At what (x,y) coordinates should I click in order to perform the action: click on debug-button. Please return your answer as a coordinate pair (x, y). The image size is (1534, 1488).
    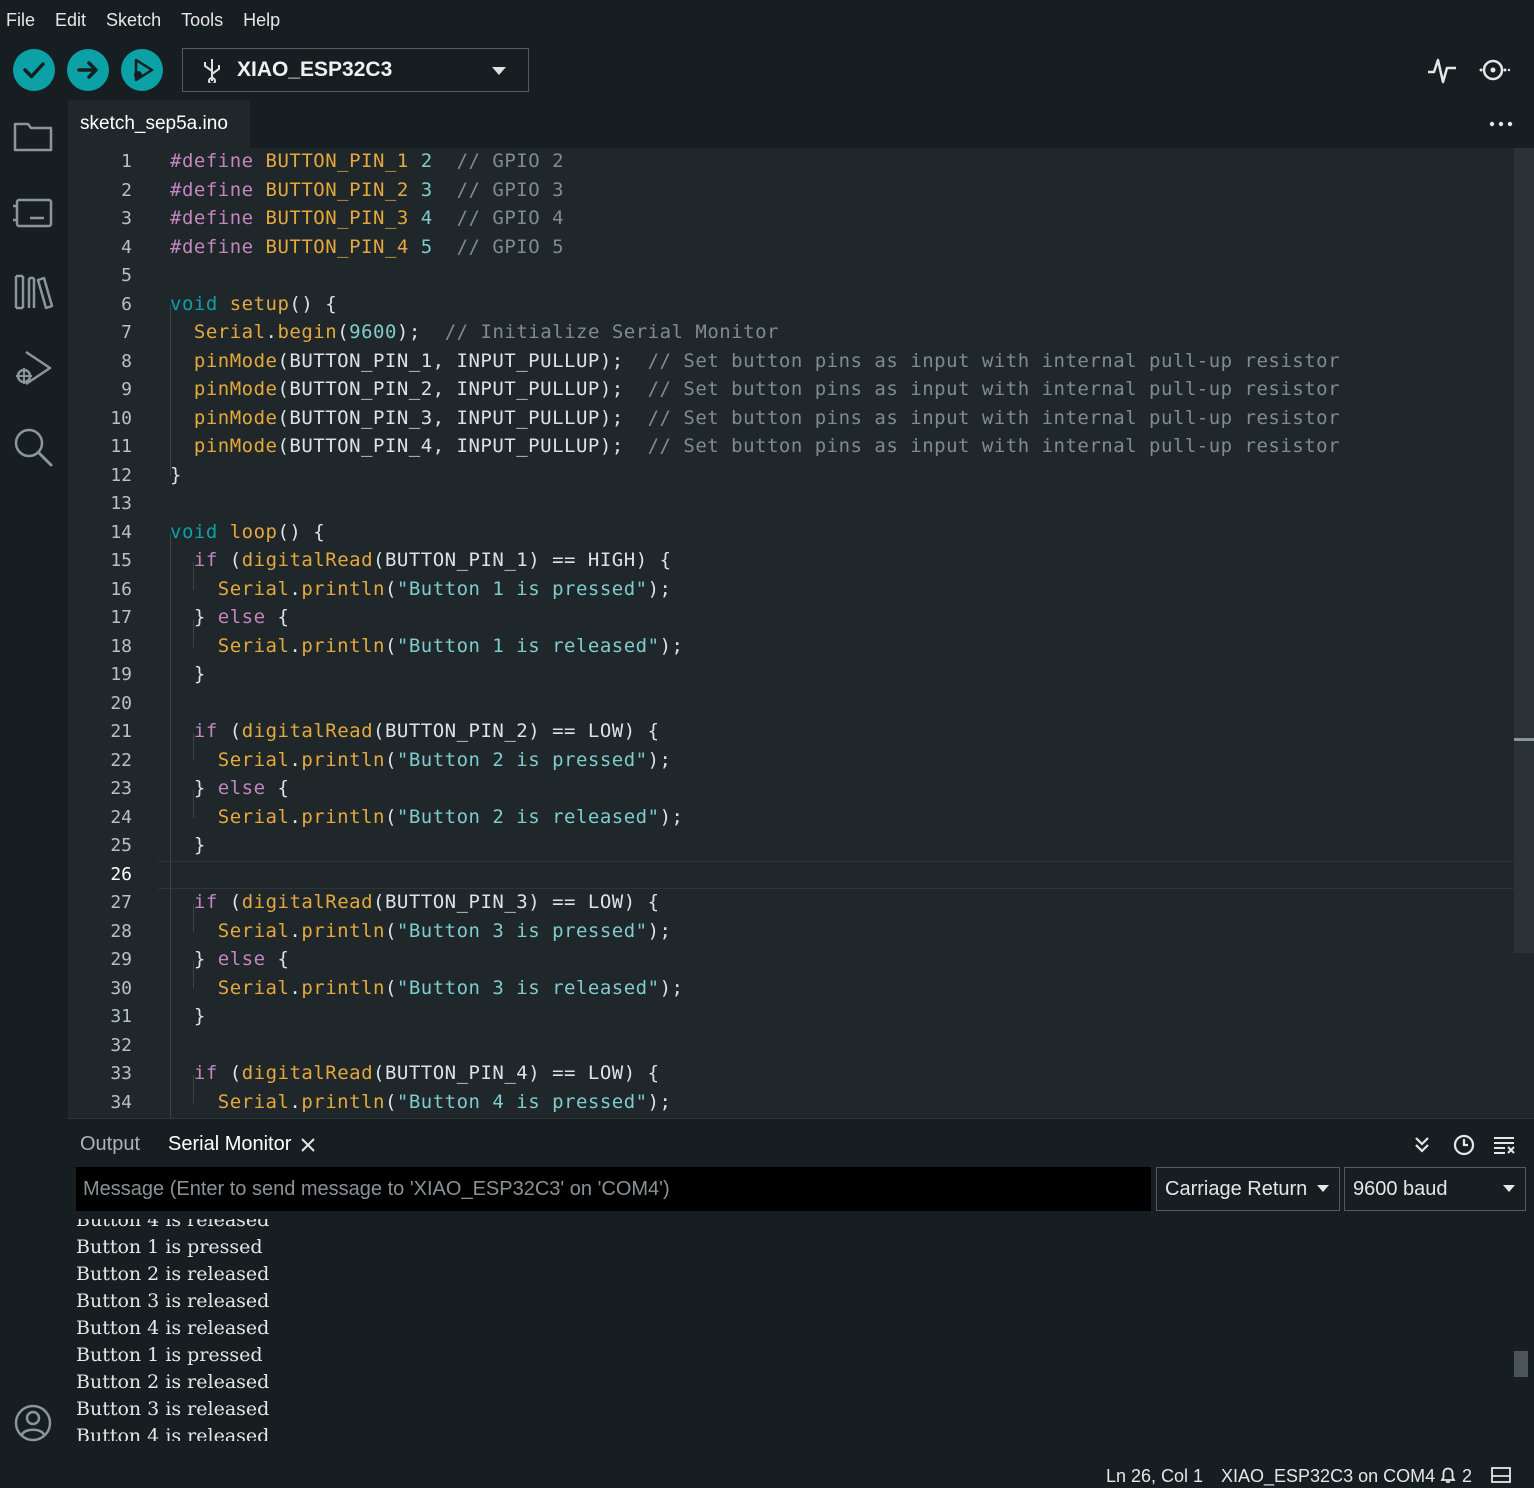
    Looking at the image, I should click on (142, 70).